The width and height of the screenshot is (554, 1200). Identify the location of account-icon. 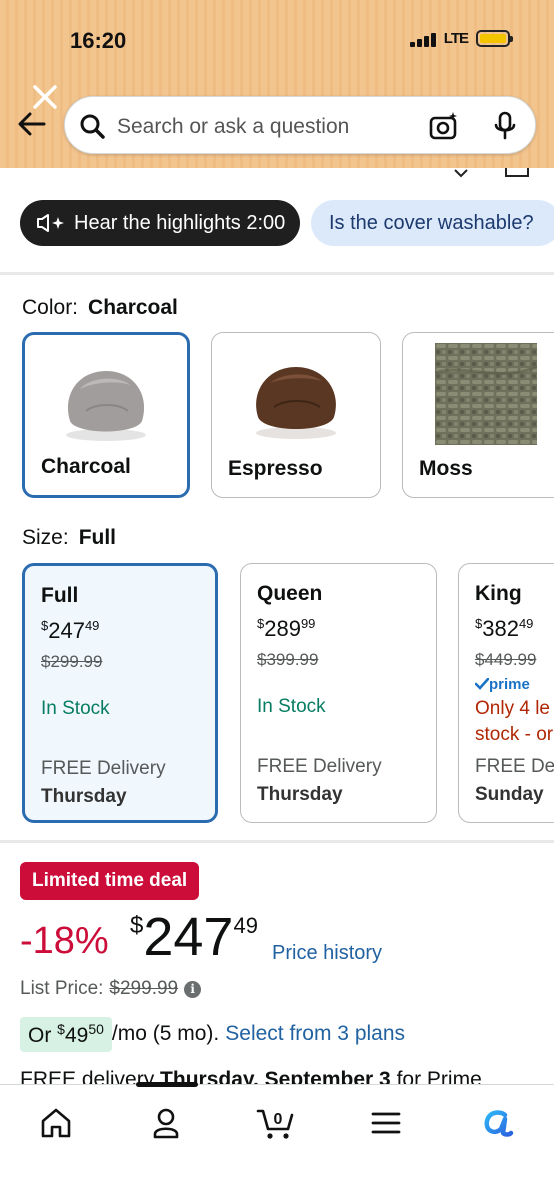
(166, 1123).